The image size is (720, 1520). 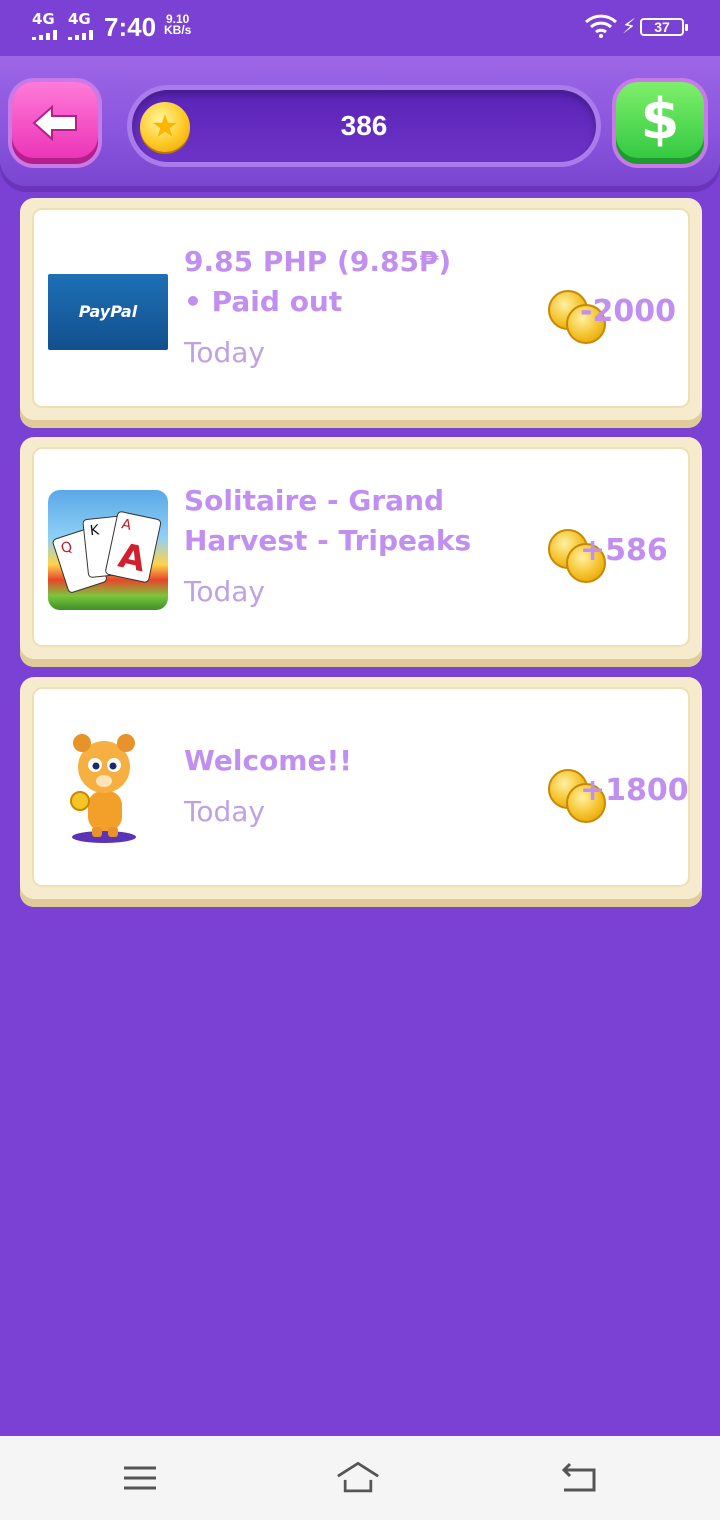 What do you see at coordinates (328, 540) in the screenshot?
I see `item-title-line2: Harvest - Tripeaks` at bounding box center [328, 540].